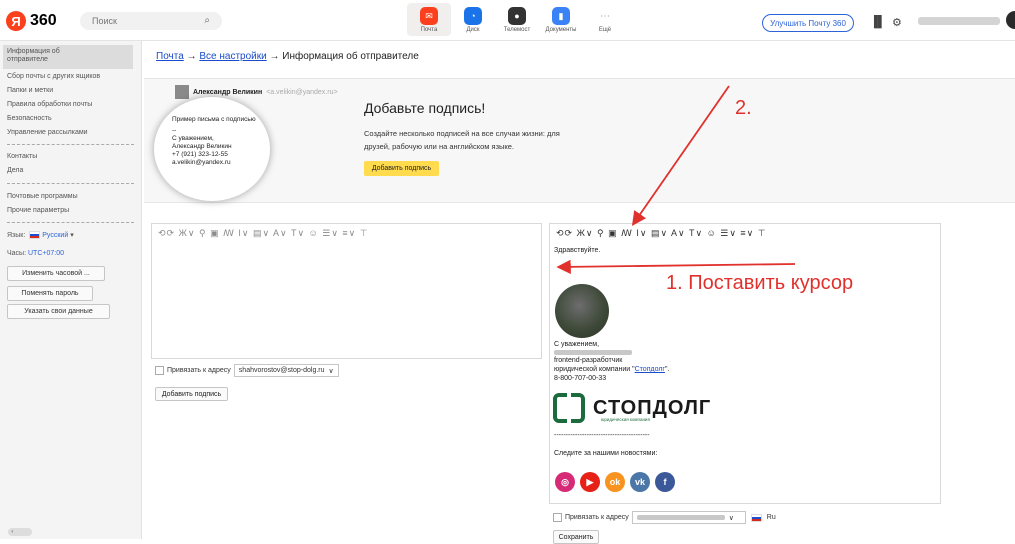  Describe the element at coordinates (680, 155) in the screenshot. I see `arrow-to-toolbar` at that location.